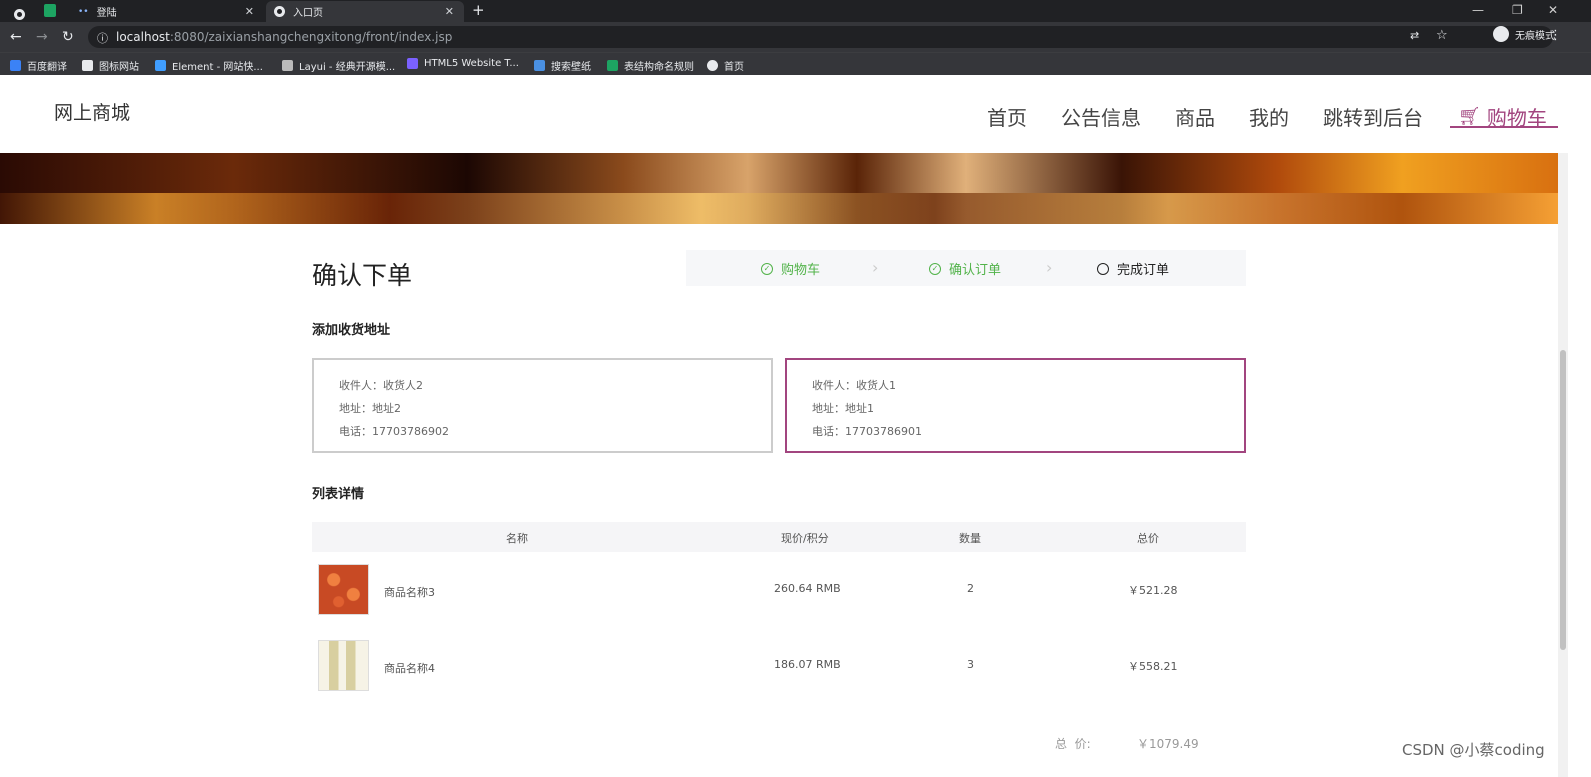 The width and height of the screenshot is (1591, 777). What do you see at coordinates (562, 65) in the screenshot?
I see `bookmark-item: 搜索壁纸` at bounding box center [562, 65].